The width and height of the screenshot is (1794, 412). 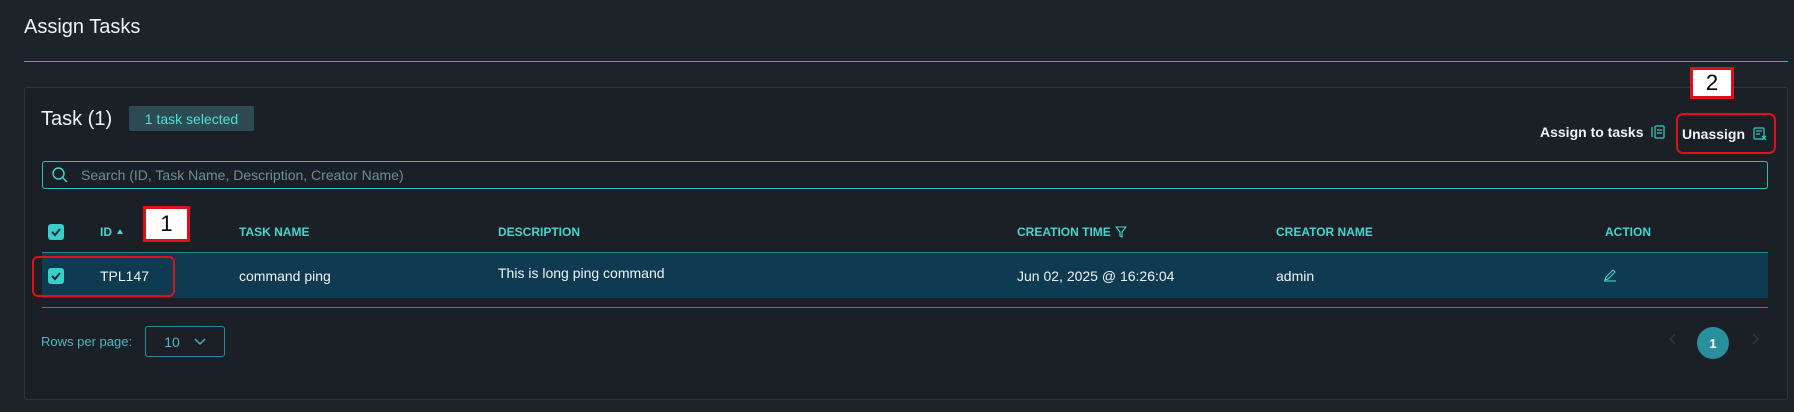 I want to click on column-header-task-name-label: TASK NAME, so click(x=274, y=232).